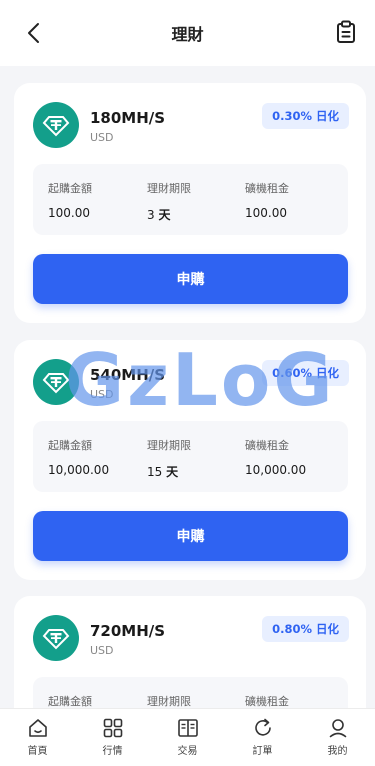 The height and width of the screenshot is (766, 375). Describe the element at coordinates (128, 375) in the screenshot. I see `product-name: 540MH/S` at that location.